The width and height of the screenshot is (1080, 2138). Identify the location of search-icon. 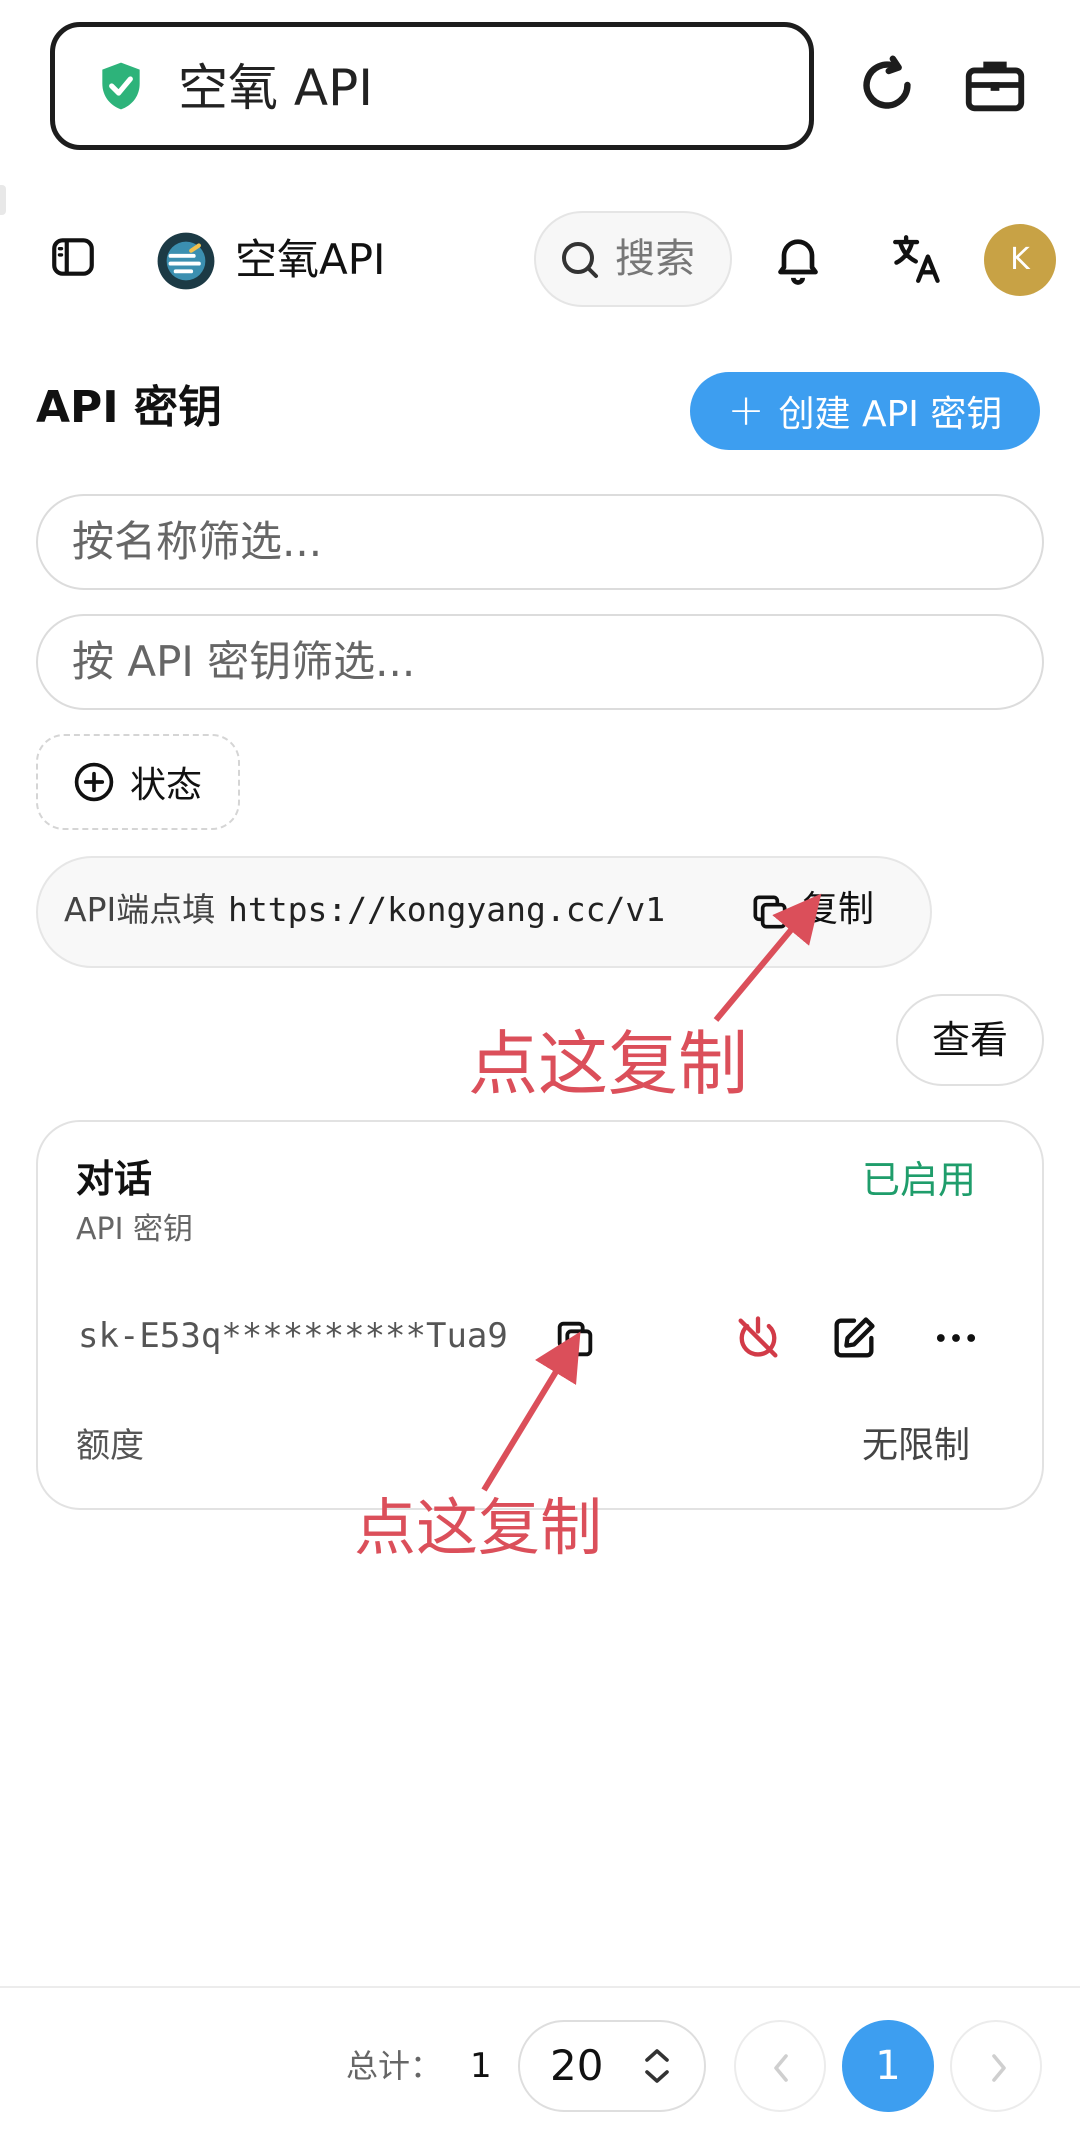
(580, 260).